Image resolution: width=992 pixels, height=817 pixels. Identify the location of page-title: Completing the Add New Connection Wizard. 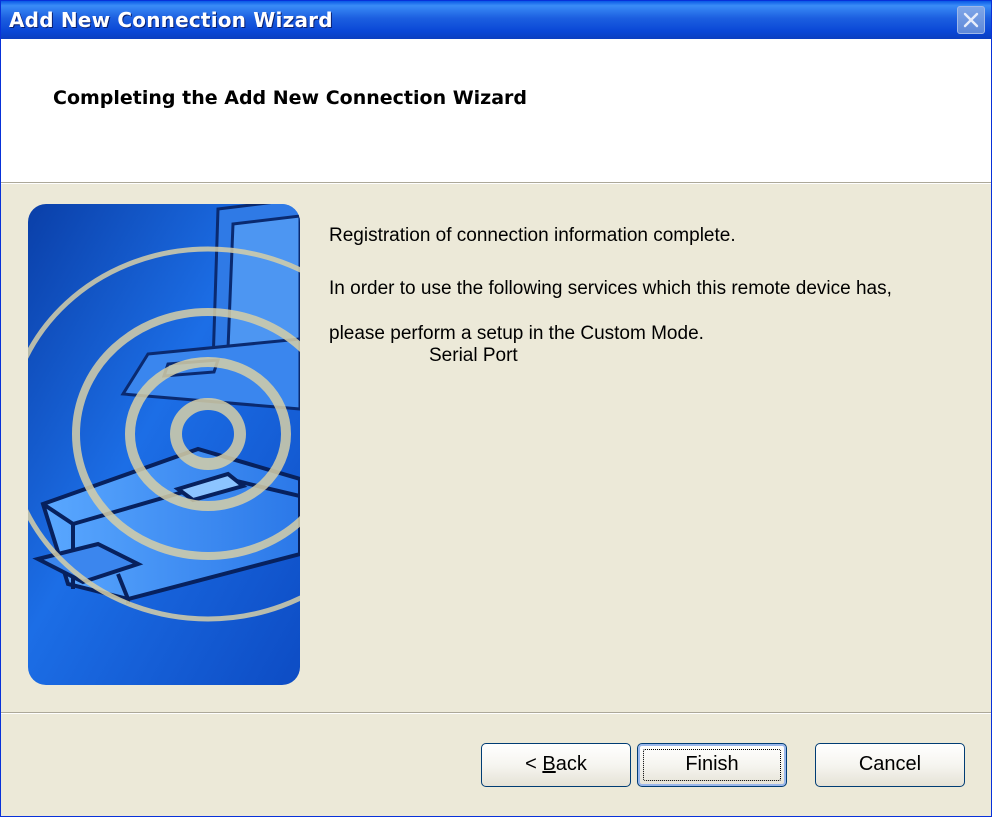
(290, 98).